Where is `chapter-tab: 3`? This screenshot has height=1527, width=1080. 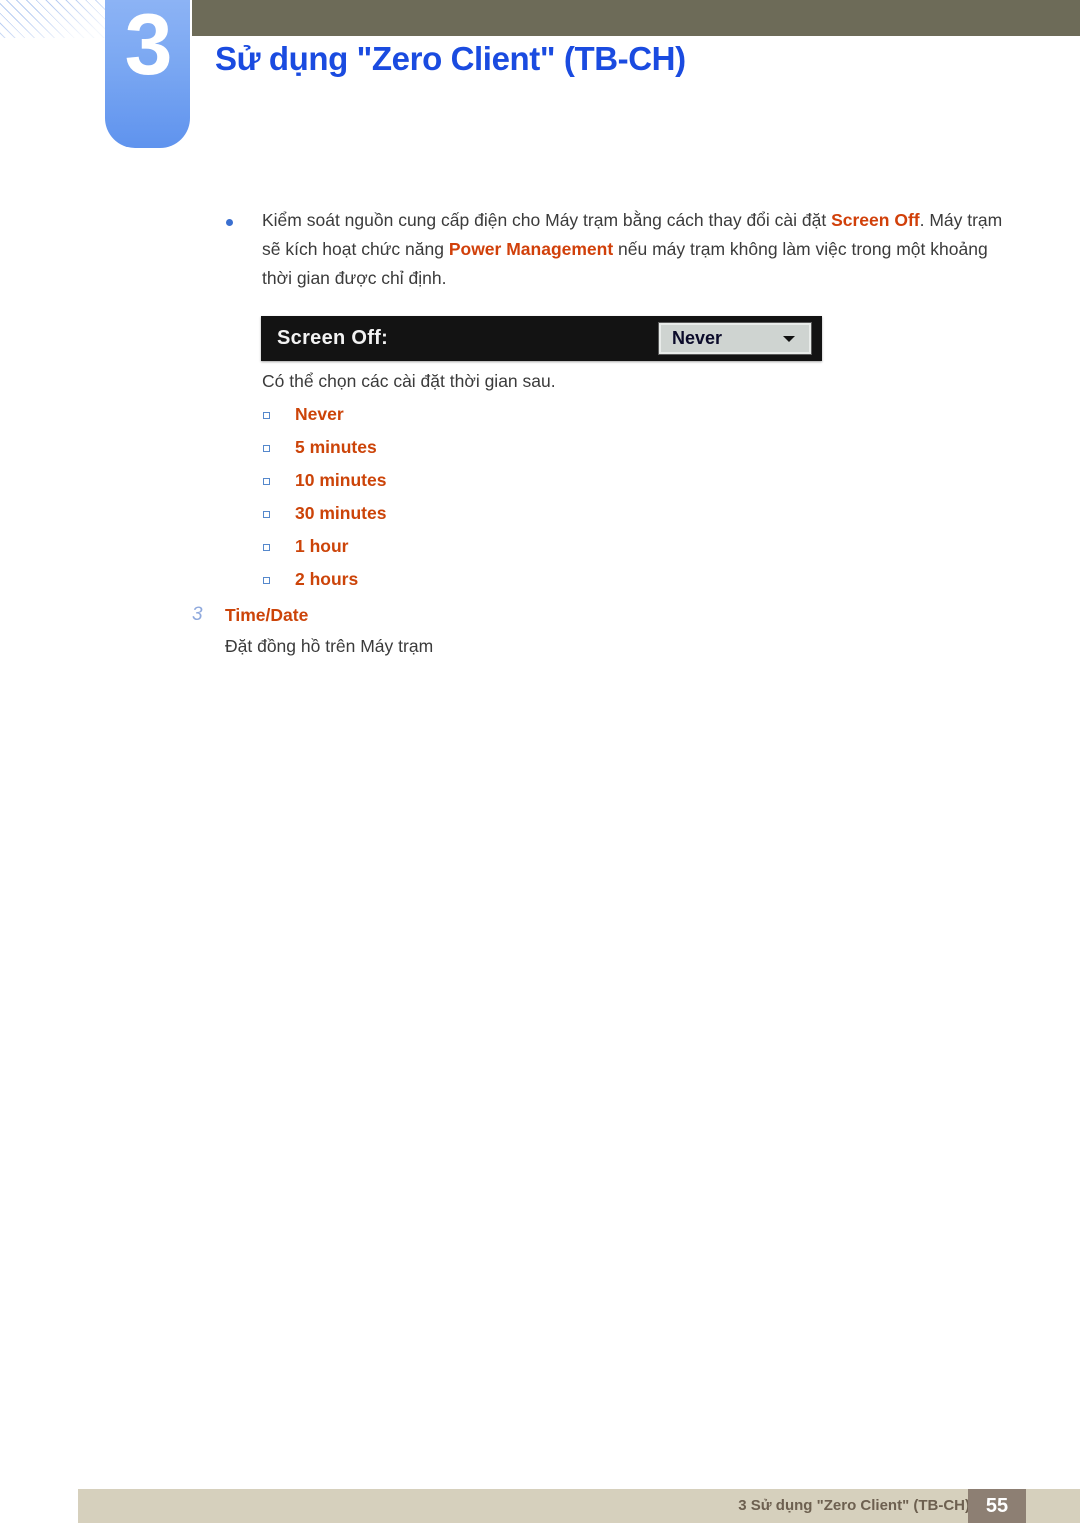
chapter-tab: 3 is located at coordinates (147, 74).